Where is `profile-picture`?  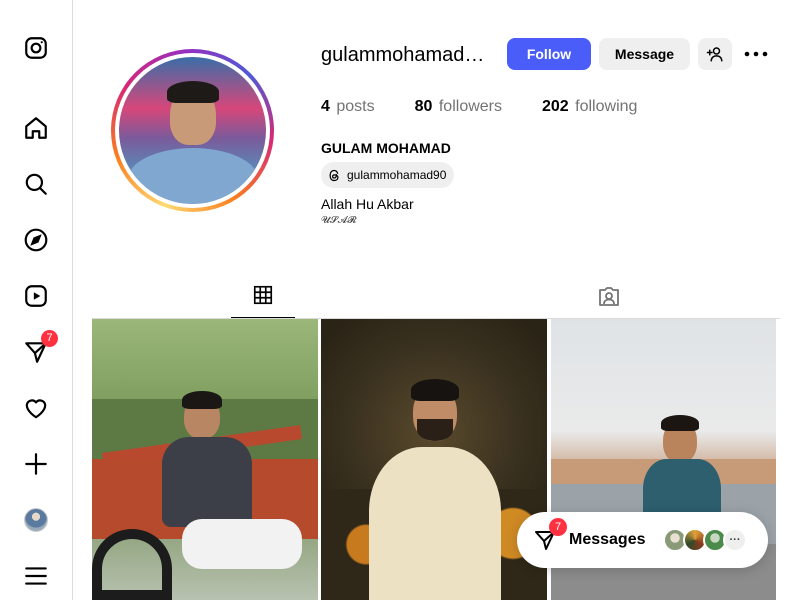
profile-picture is located at coordinates (192, 130).